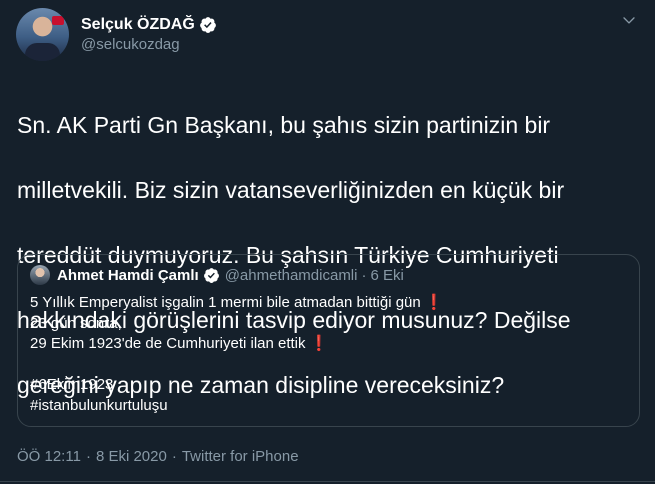 This screenshot has width=655, height=484. I want to click on avatar, so click(42, 34).